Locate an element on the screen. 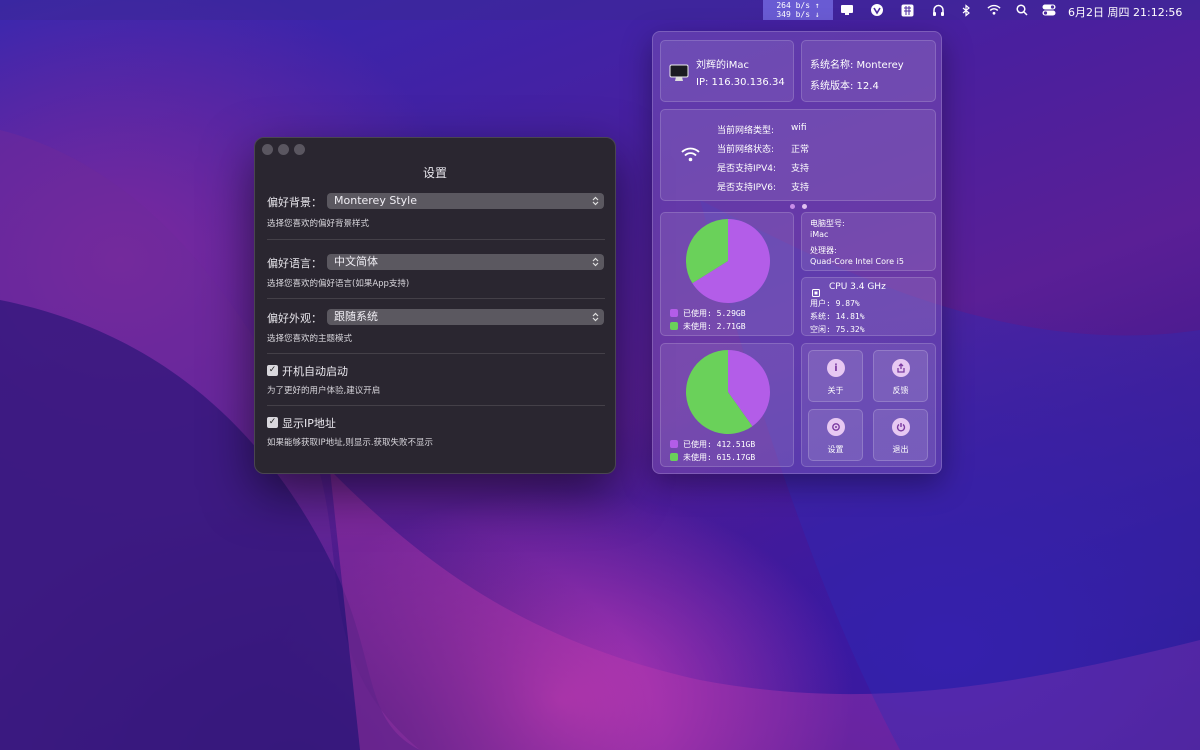  network-status-value: 正常 is located at coordinates (800, 150).